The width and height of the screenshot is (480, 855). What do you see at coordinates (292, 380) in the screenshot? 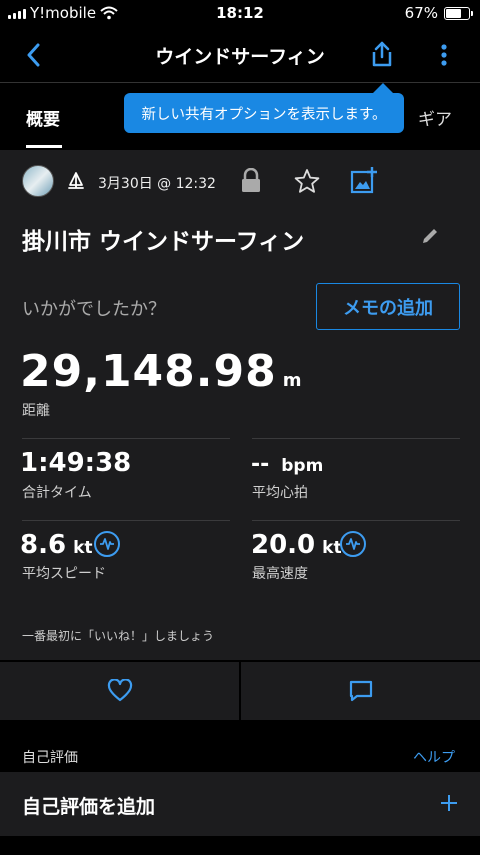
I see `distance-unit: m` at bounding box center [292, 380].